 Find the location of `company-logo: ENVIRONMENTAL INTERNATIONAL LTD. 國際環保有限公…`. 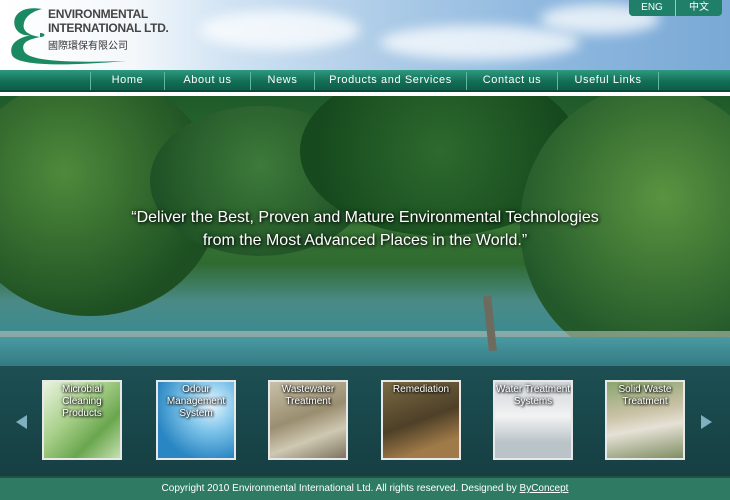

company-logo: ENVIRONMENTAL INTERNATIONAL LTD. 國際環保有限公… is located at coordinates (87, 35).